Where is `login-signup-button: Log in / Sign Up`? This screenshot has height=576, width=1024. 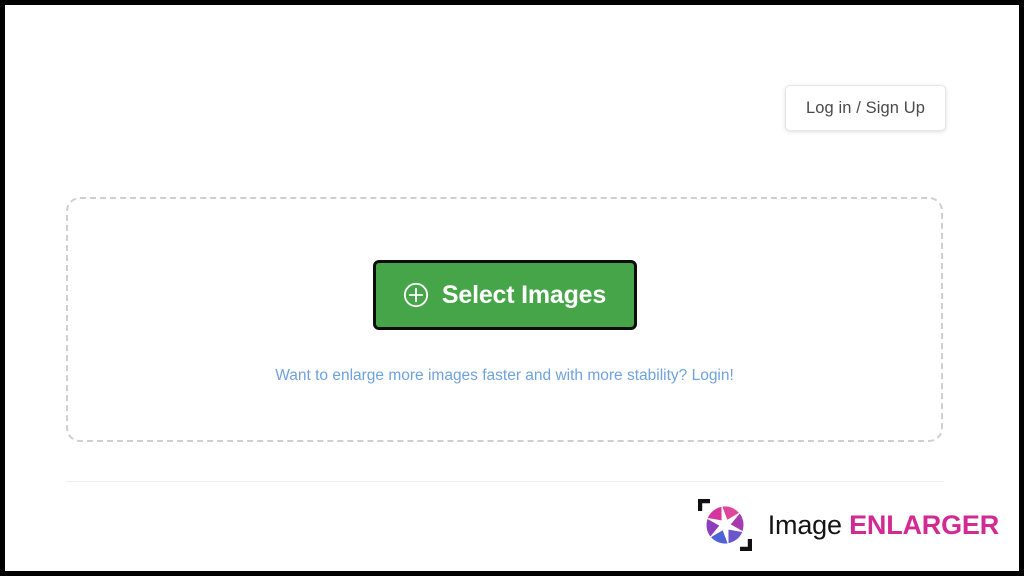 login-signup-button: Log in / Sign Up is located at coordinates (865, 108).